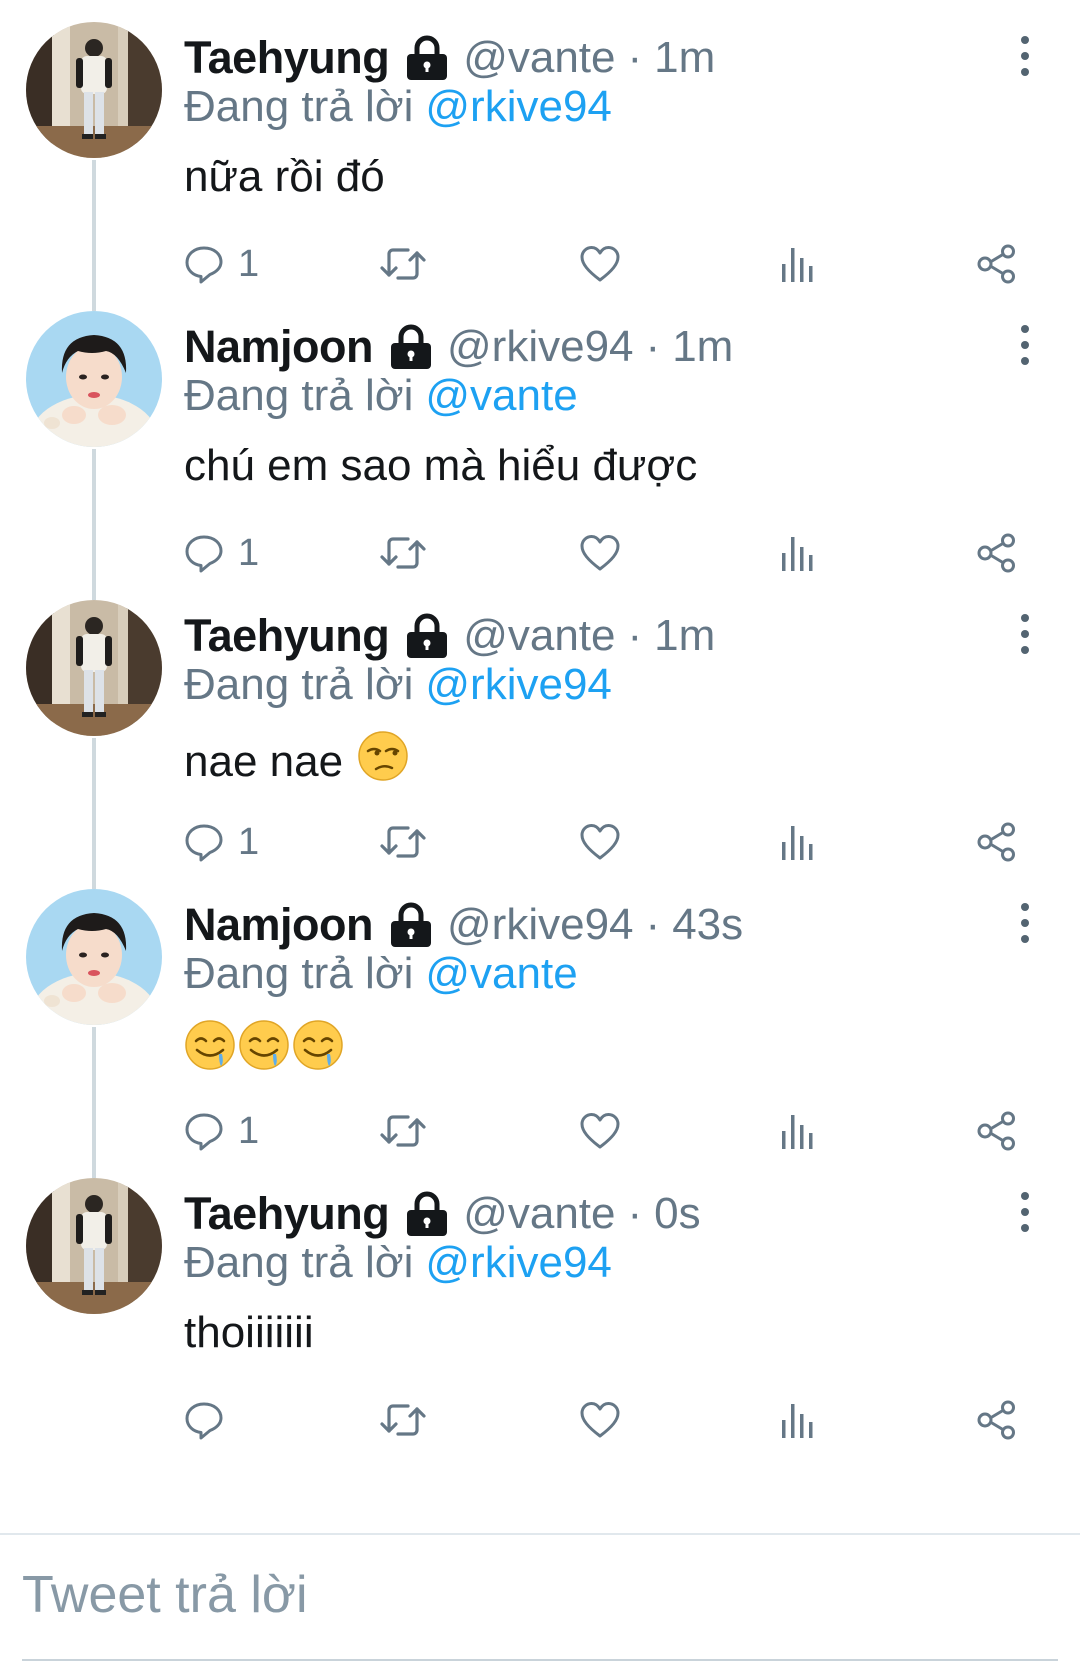  I want to click on timestamp: 43s, so click(707, 925).